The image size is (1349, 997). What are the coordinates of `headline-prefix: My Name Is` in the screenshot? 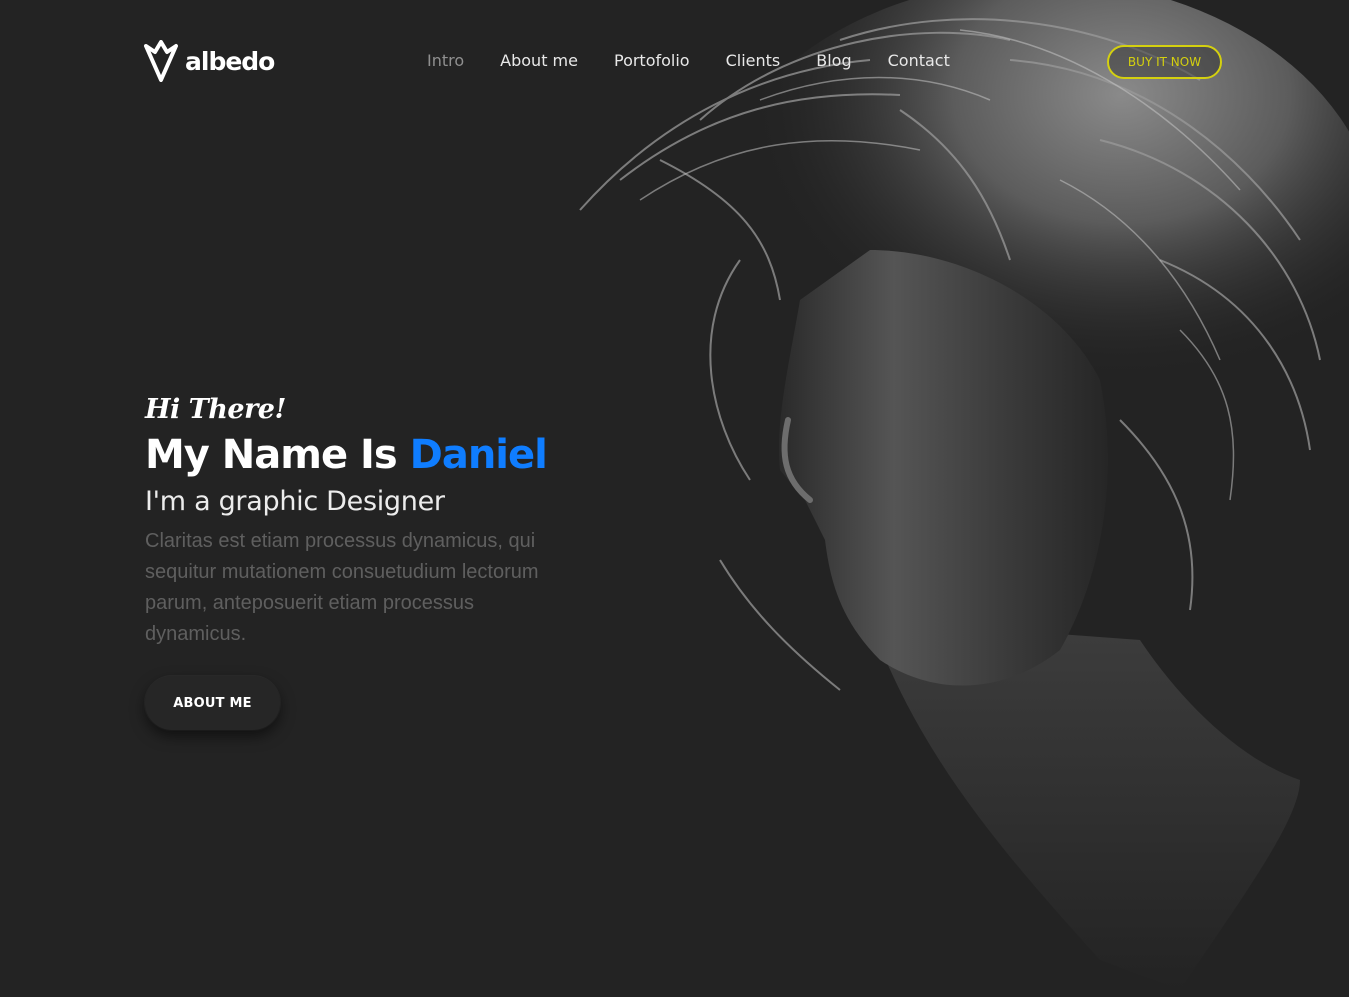 It's located at (277, 455).